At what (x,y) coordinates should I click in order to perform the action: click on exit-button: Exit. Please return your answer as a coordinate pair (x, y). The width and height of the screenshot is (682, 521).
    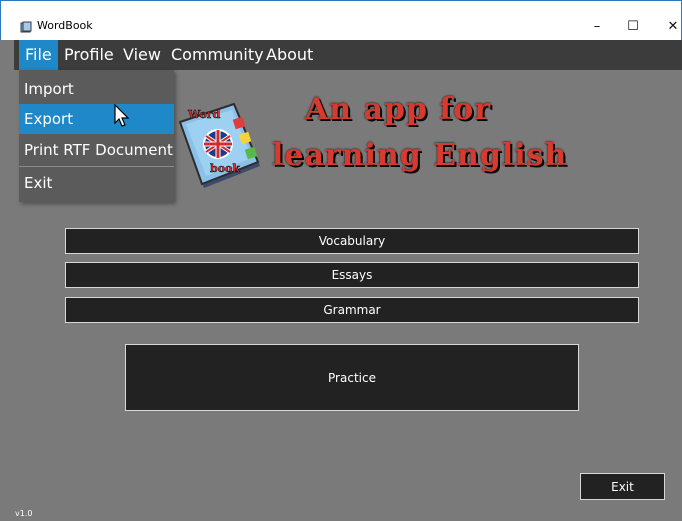
    Looking at the image, I should click on (622, 486).